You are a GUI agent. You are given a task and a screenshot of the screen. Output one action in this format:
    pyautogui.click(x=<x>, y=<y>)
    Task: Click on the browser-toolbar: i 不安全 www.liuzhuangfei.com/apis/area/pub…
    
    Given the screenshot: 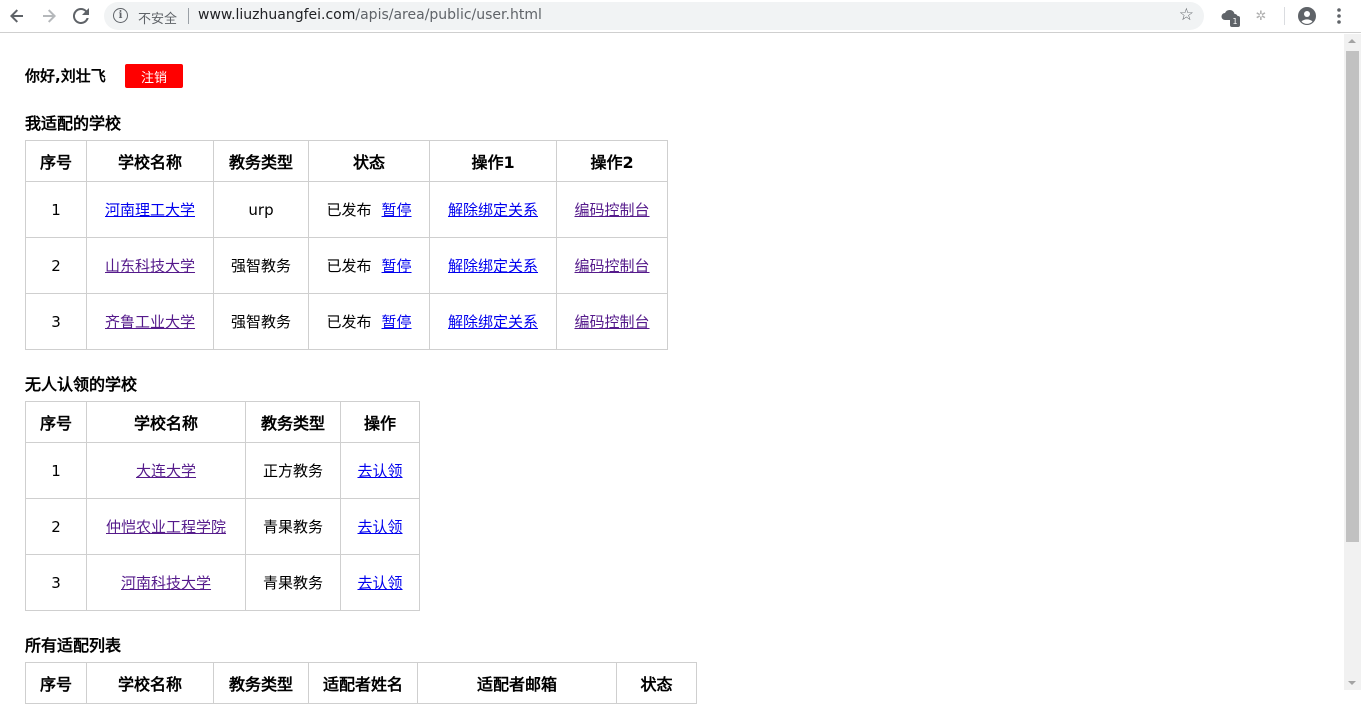 What is the action you would take?
    pyautogui.click(x=680, y=16)
    